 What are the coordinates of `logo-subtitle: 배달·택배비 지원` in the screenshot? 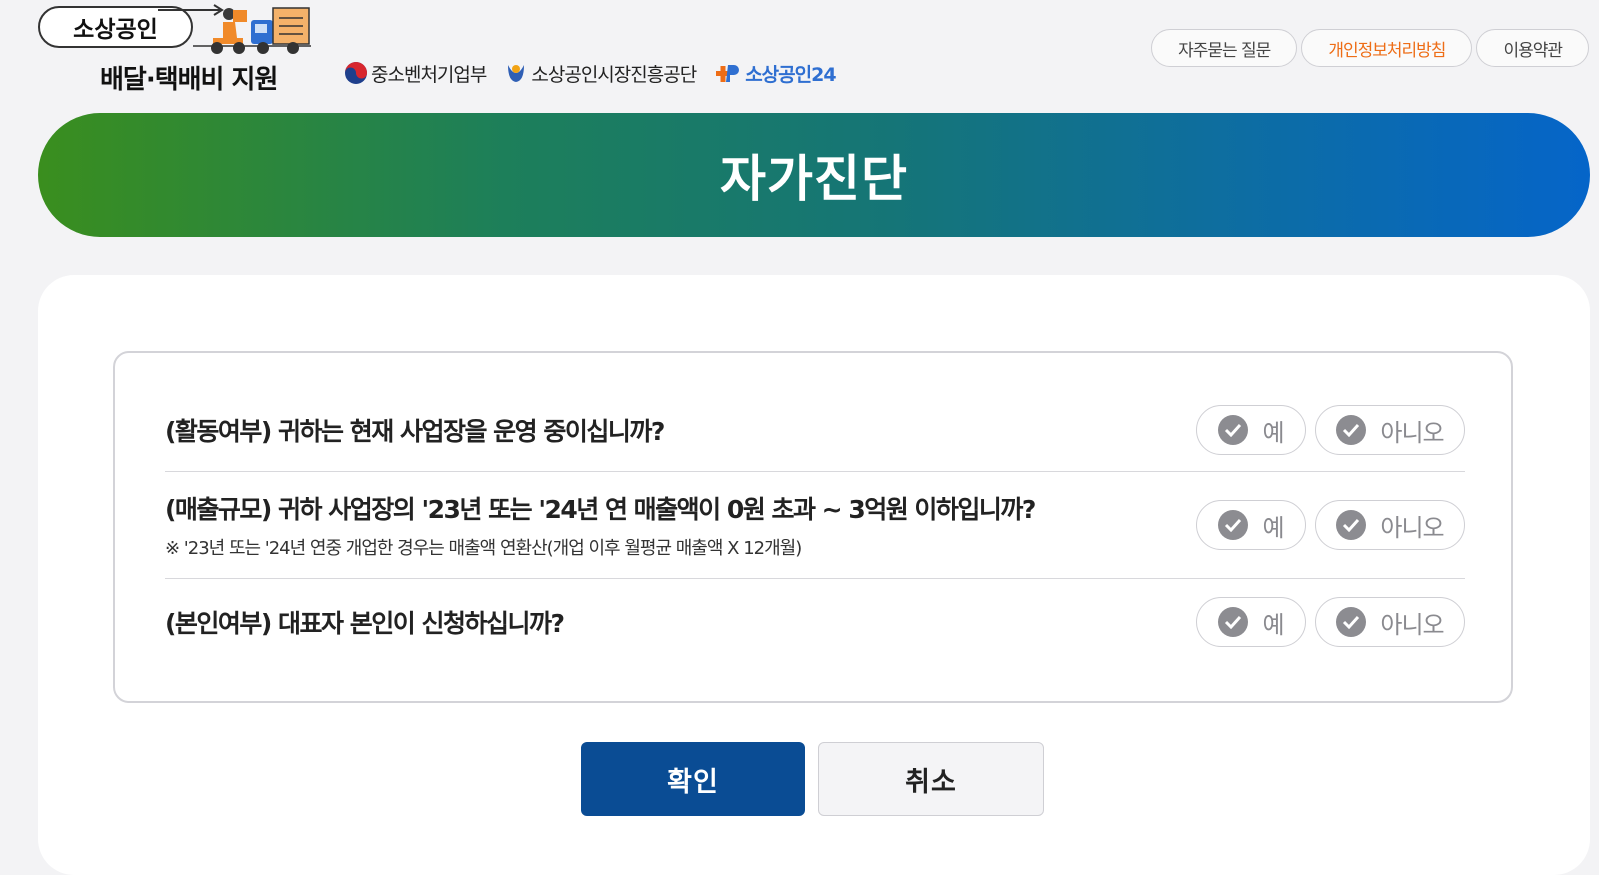 It's located at (189, 80).